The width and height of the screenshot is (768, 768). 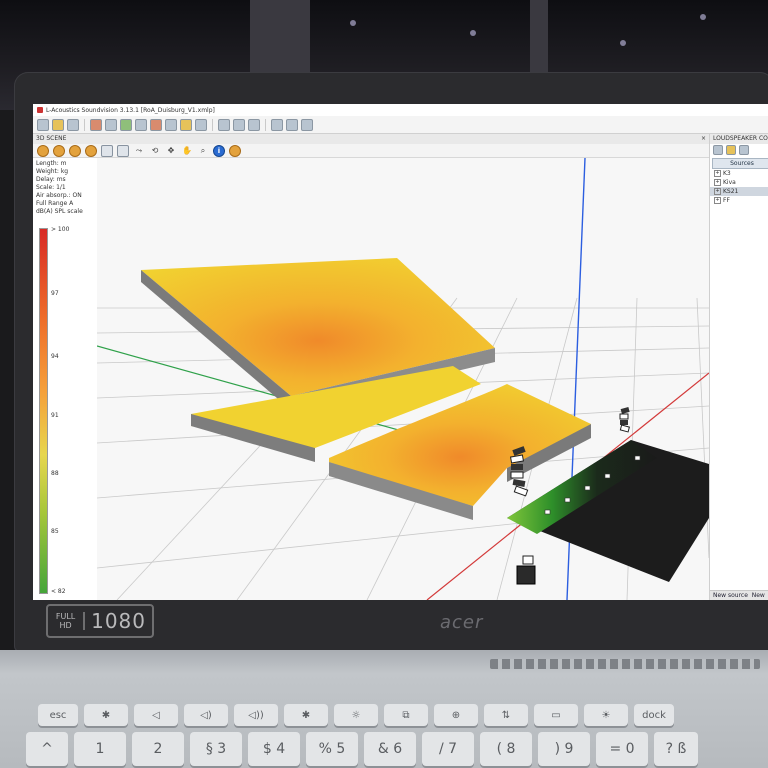 I want to click on key: ⇅, so click(x=506, y=715).